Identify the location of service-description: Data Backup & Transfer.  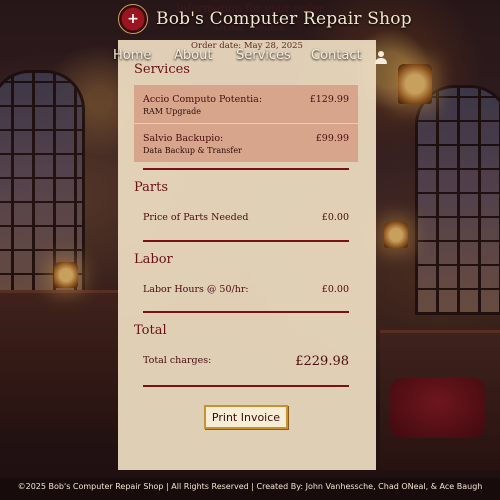
(192, 150).